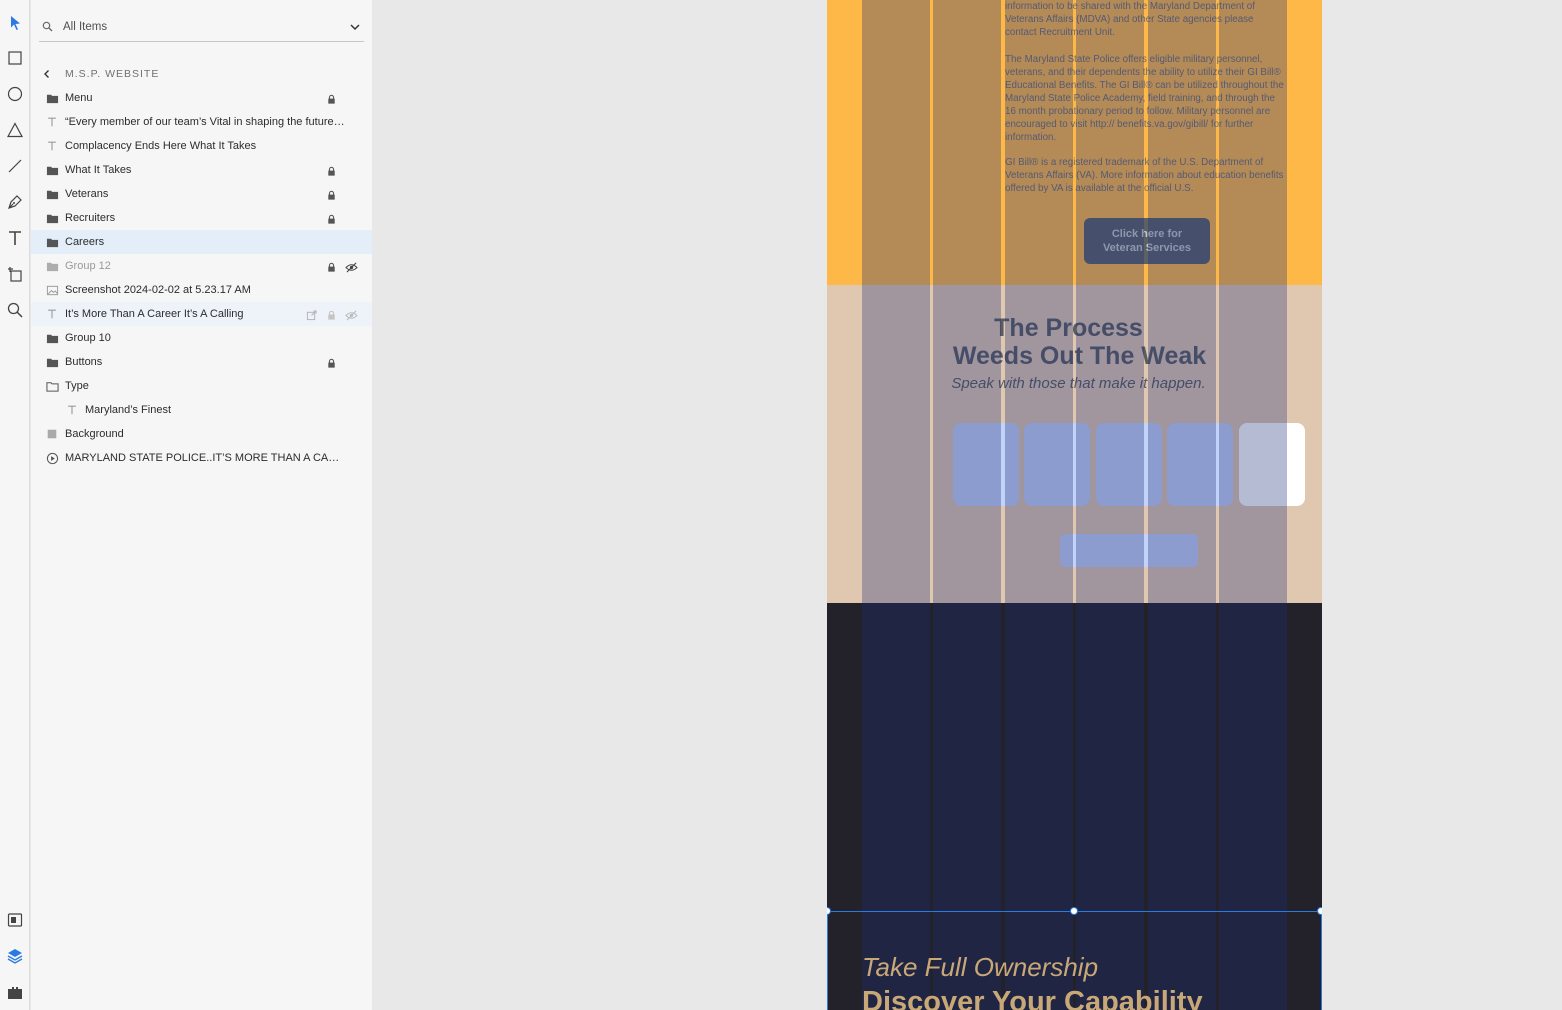  Describe the element at coordinates (201, 170) in the screenshot. I see `layer-row: What It Takes` at that location.